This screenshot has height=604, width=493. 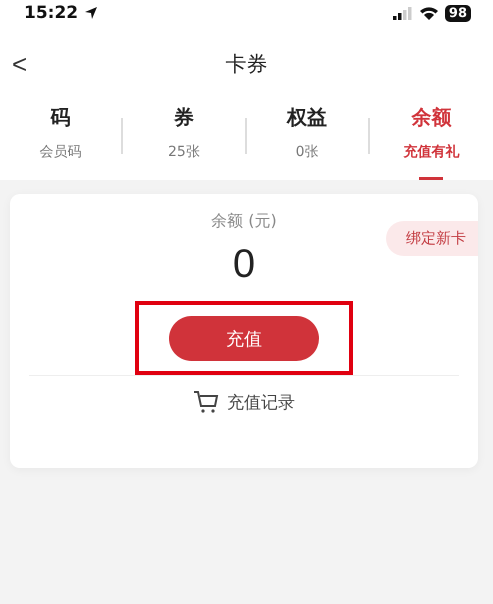 What do you see at coordinates (183, 141) in the screenshot?
I see `tab: 券 25张` at bounding box center [183, 141].